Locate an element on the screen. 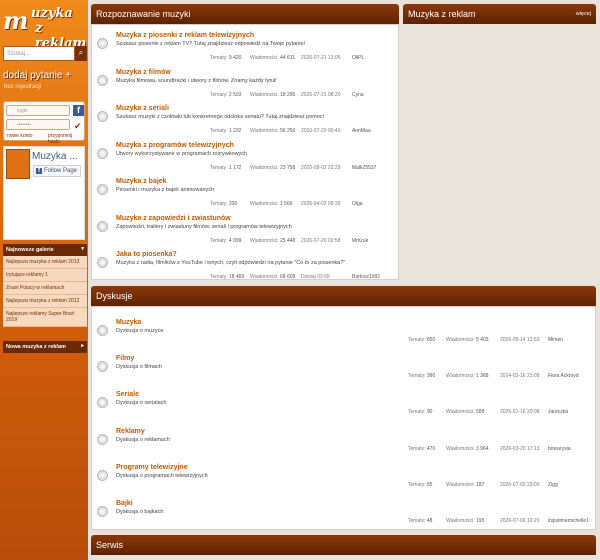 The width and height of the screenshot is (600, 560). topics-count: Tematy: 390 is located at coordinates (421, 376).